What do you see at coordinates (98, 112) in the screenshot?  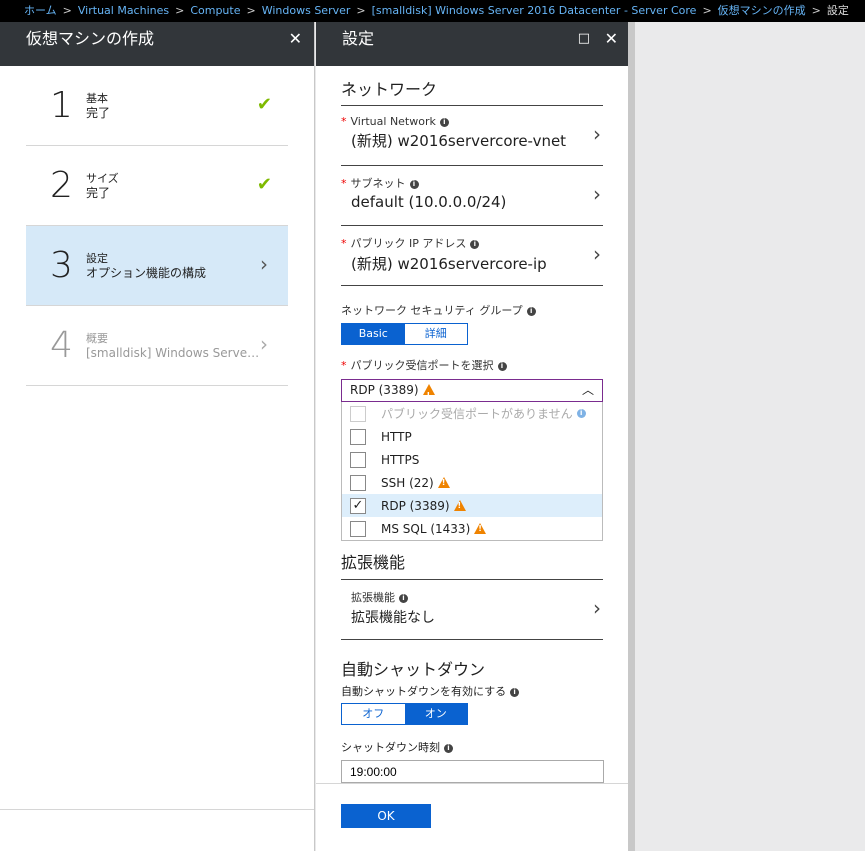 I see `step-subtitle: 完了` at bounding box center [98, 112].